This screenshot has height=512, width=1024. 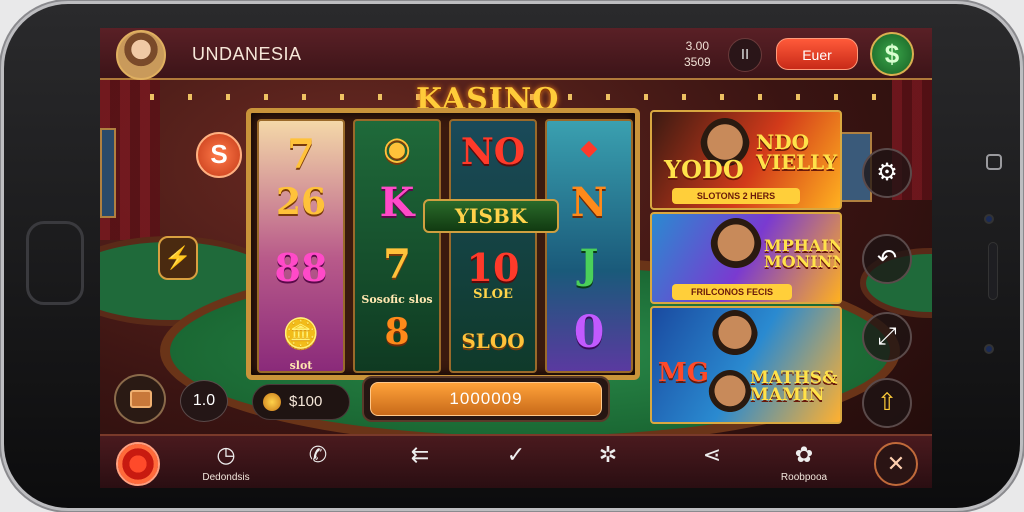 I want to click on coin-stack-icon: ◉, so click(x=397, y=148).